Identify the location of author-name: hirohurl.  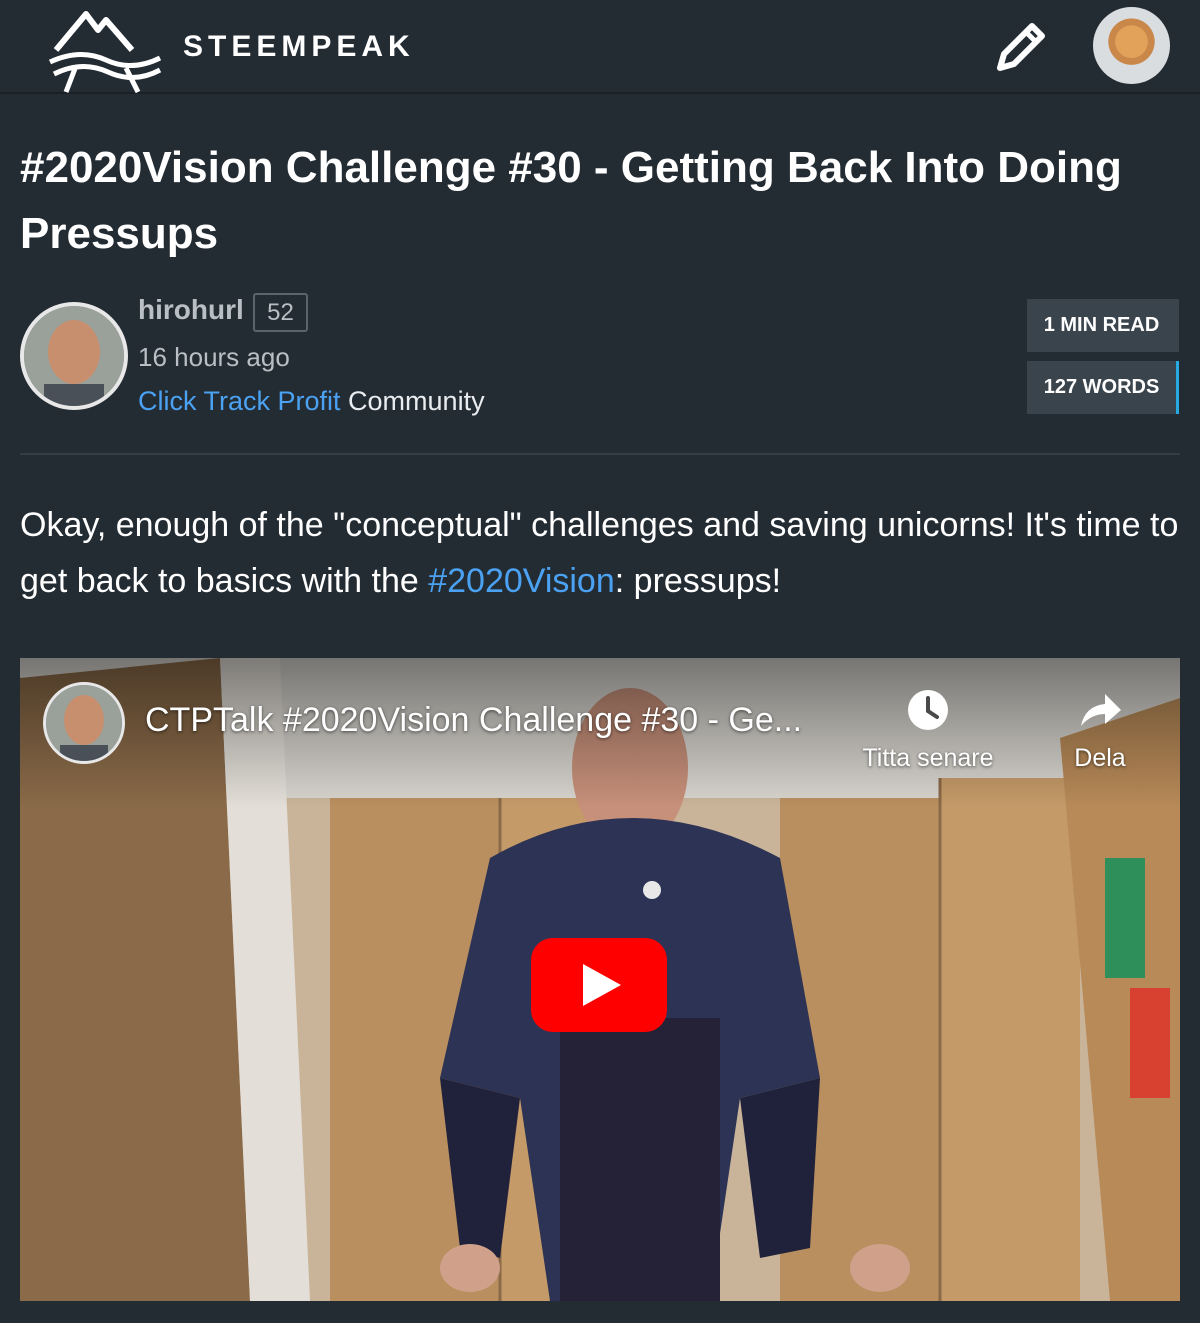
(191, 310).